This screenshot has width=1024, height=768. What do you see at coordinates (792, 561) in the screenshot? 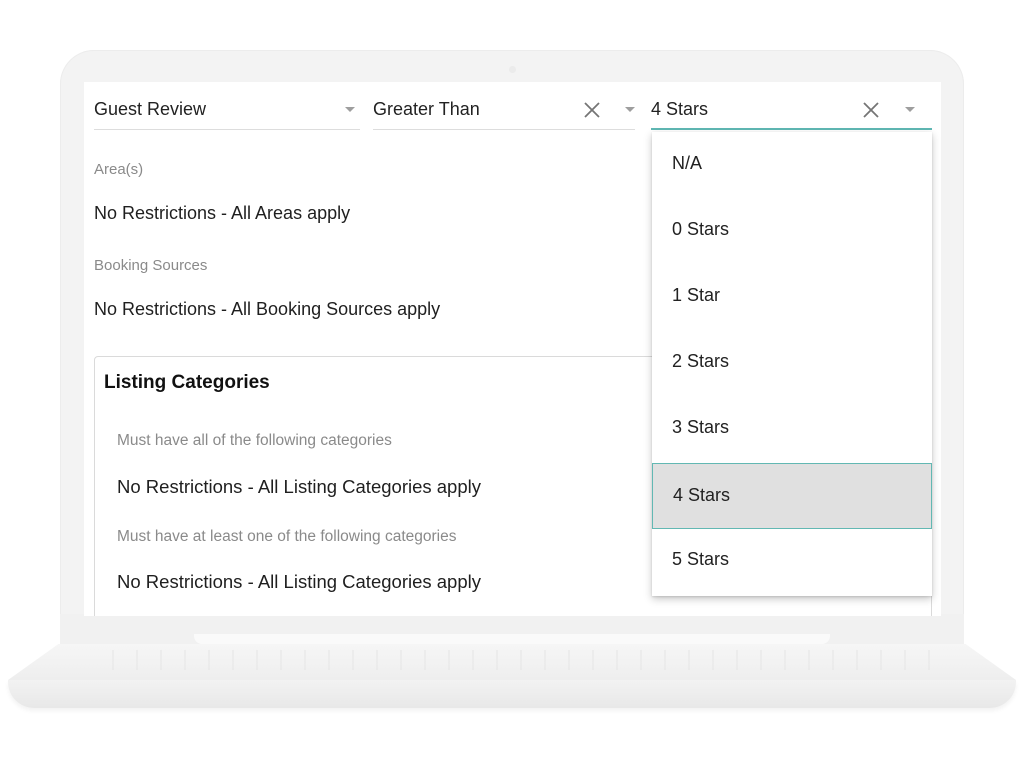
I see `dropdown-option-5-stars: 5 Stars` at bounding box center [792, 561].